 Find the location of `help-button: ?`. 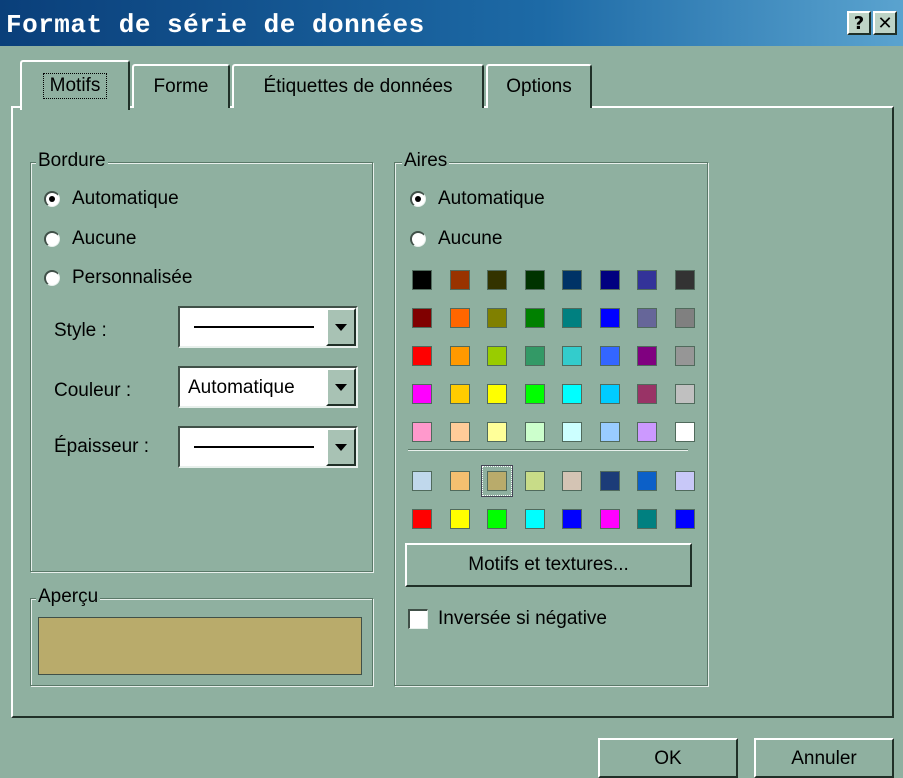

help-button: ? is located at coordinates (859, 23).